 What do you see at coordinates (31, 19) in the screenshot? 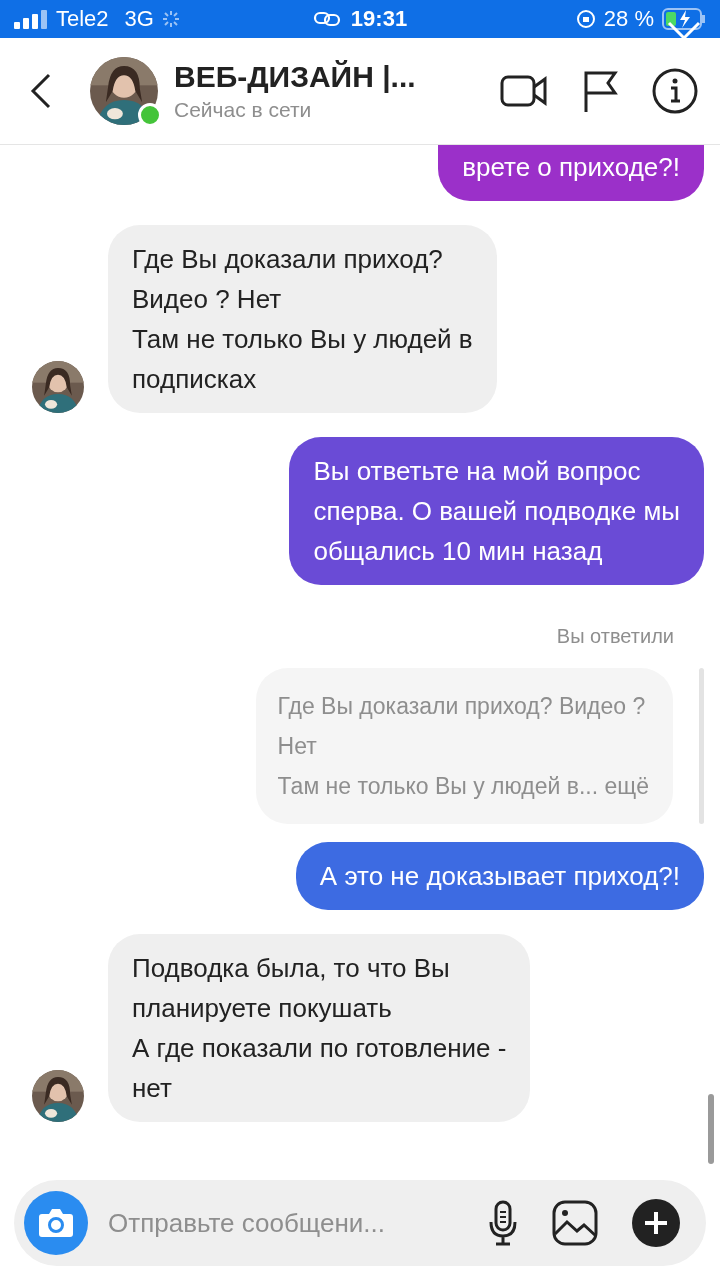
I see `signal-icon` at bounding box center [31, 19].